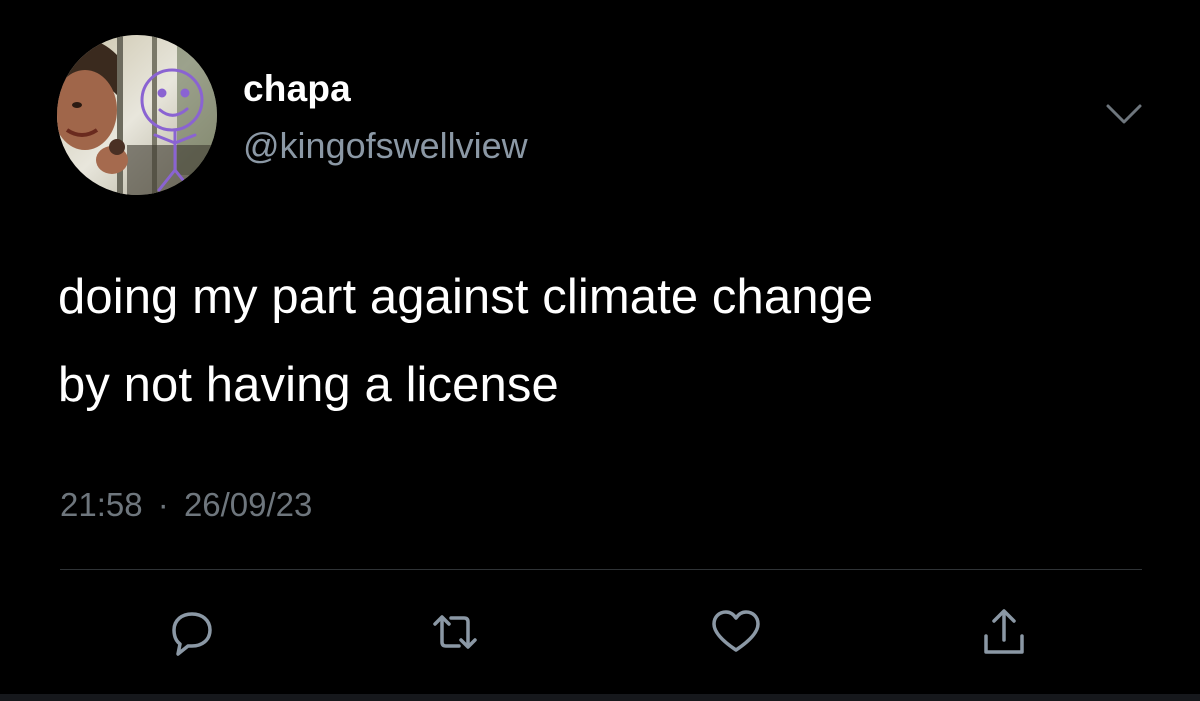 The height and width of the screenshot is (701, 1200). What do you see at coordinates (248, 504) in the screenshot?
I see `tweet-date: 26/09/23` at bounding box center [248, 504].